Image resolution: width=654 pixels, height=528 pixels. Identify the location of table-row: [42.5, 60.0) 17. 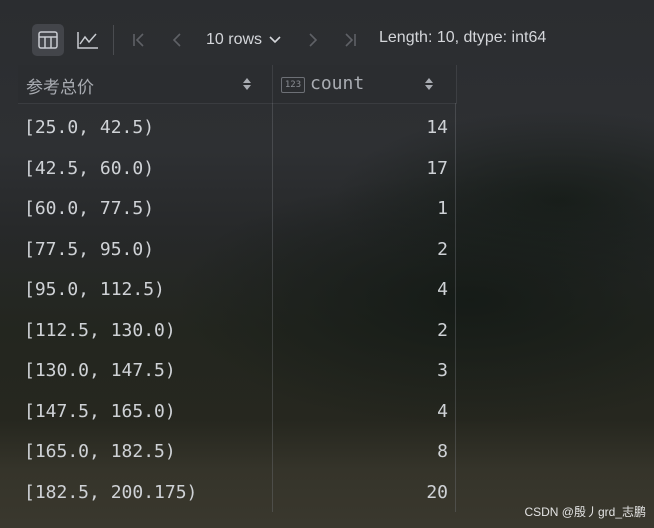
(237, 168).